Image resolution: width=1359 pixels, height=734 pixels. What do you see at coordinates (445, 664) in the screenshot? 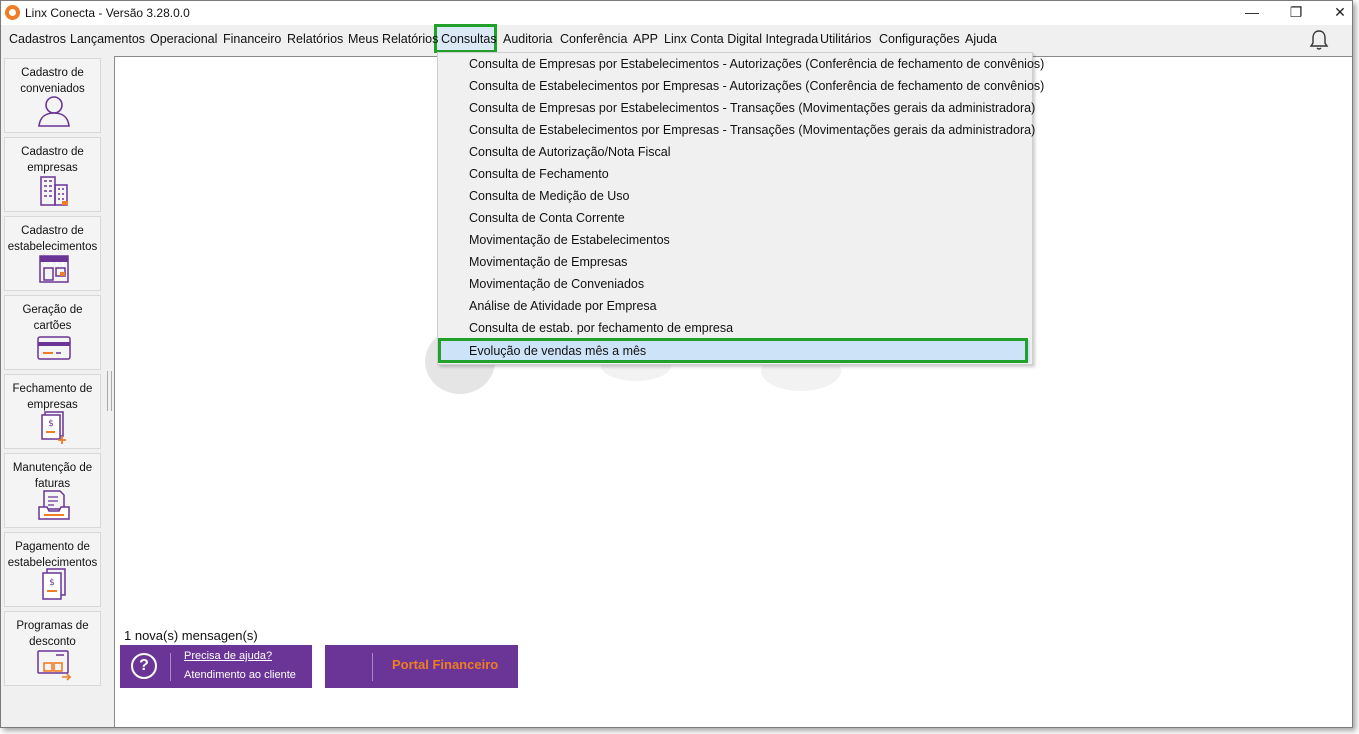
I see `portal-financeiro-label: Portal Financeiro` at bounding box center [445, 664].